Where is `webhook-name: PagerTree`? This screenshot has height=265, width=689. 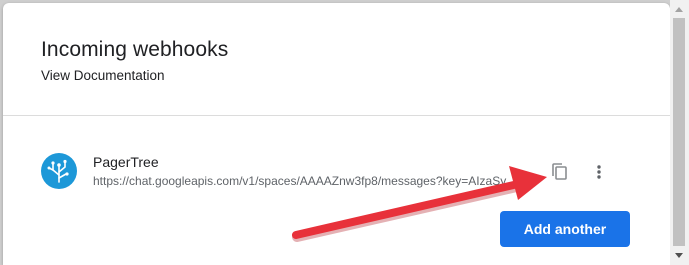
webhook-name: PagerTree is located at coordinates (126, 162).